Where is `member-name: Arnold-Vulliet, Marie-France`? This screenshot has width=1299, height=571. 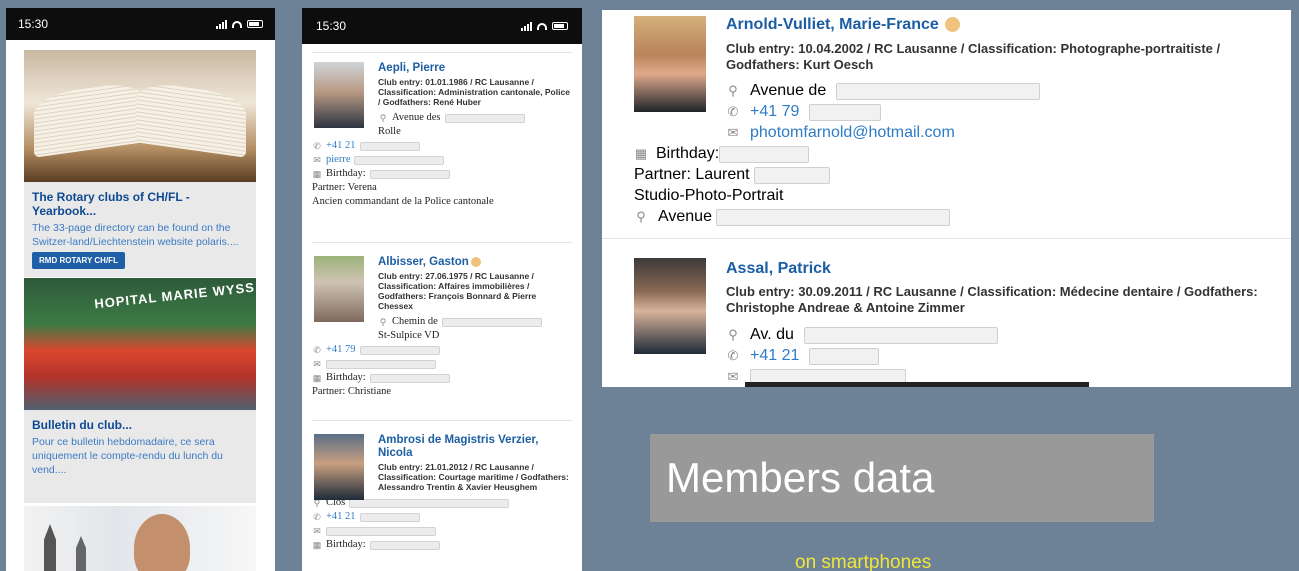
member-name: Arnold-Vulliet, Marie-France is located at coordinates (843, 25).